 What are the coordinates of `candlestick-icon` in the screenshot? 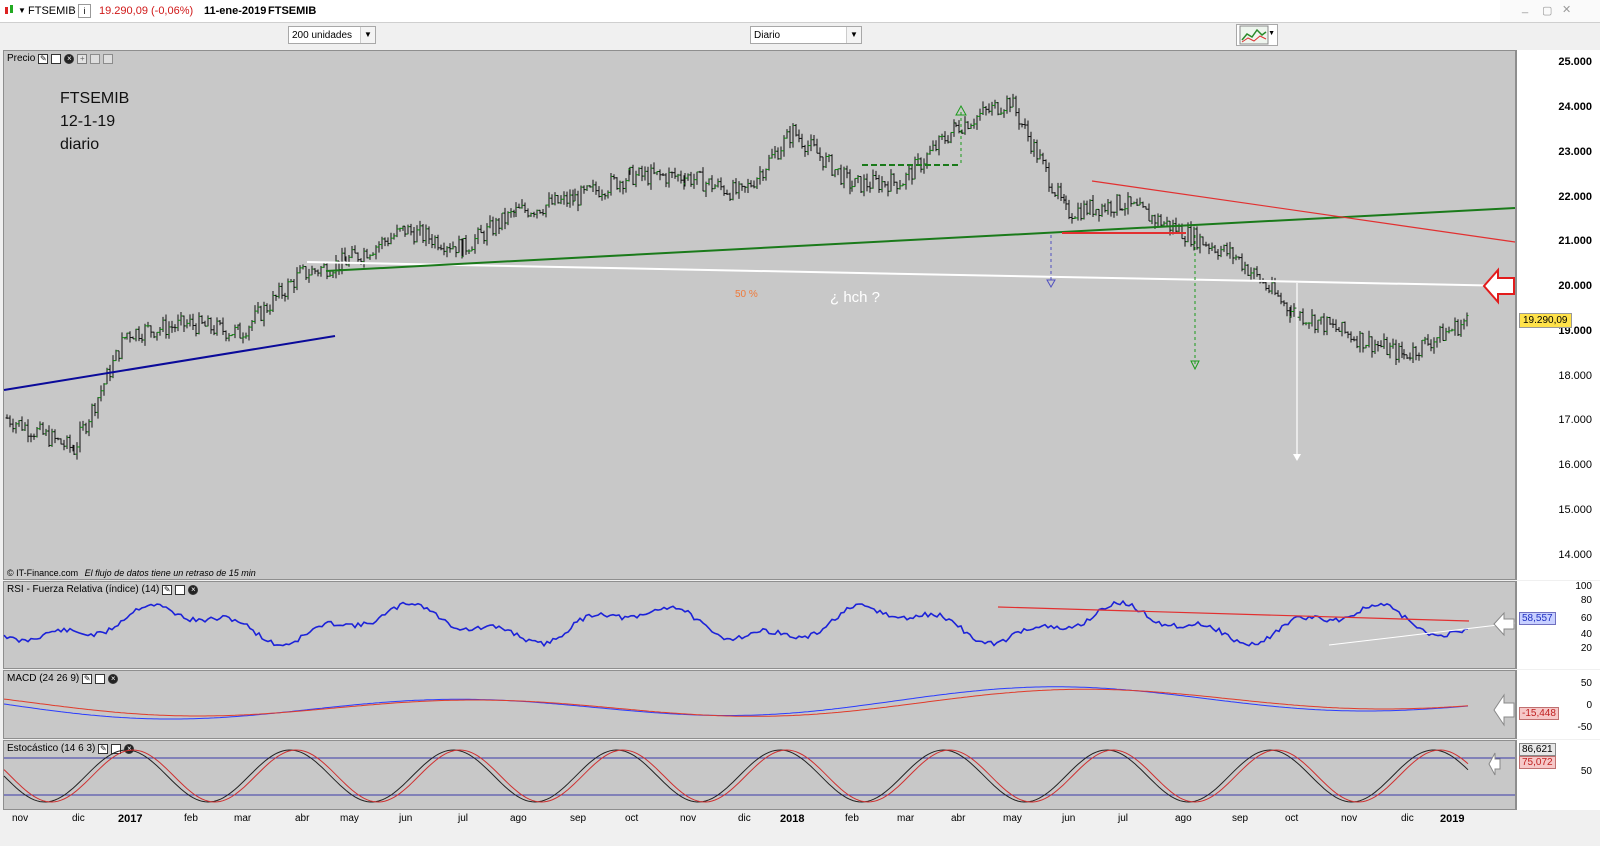 It's located at (9, 10).